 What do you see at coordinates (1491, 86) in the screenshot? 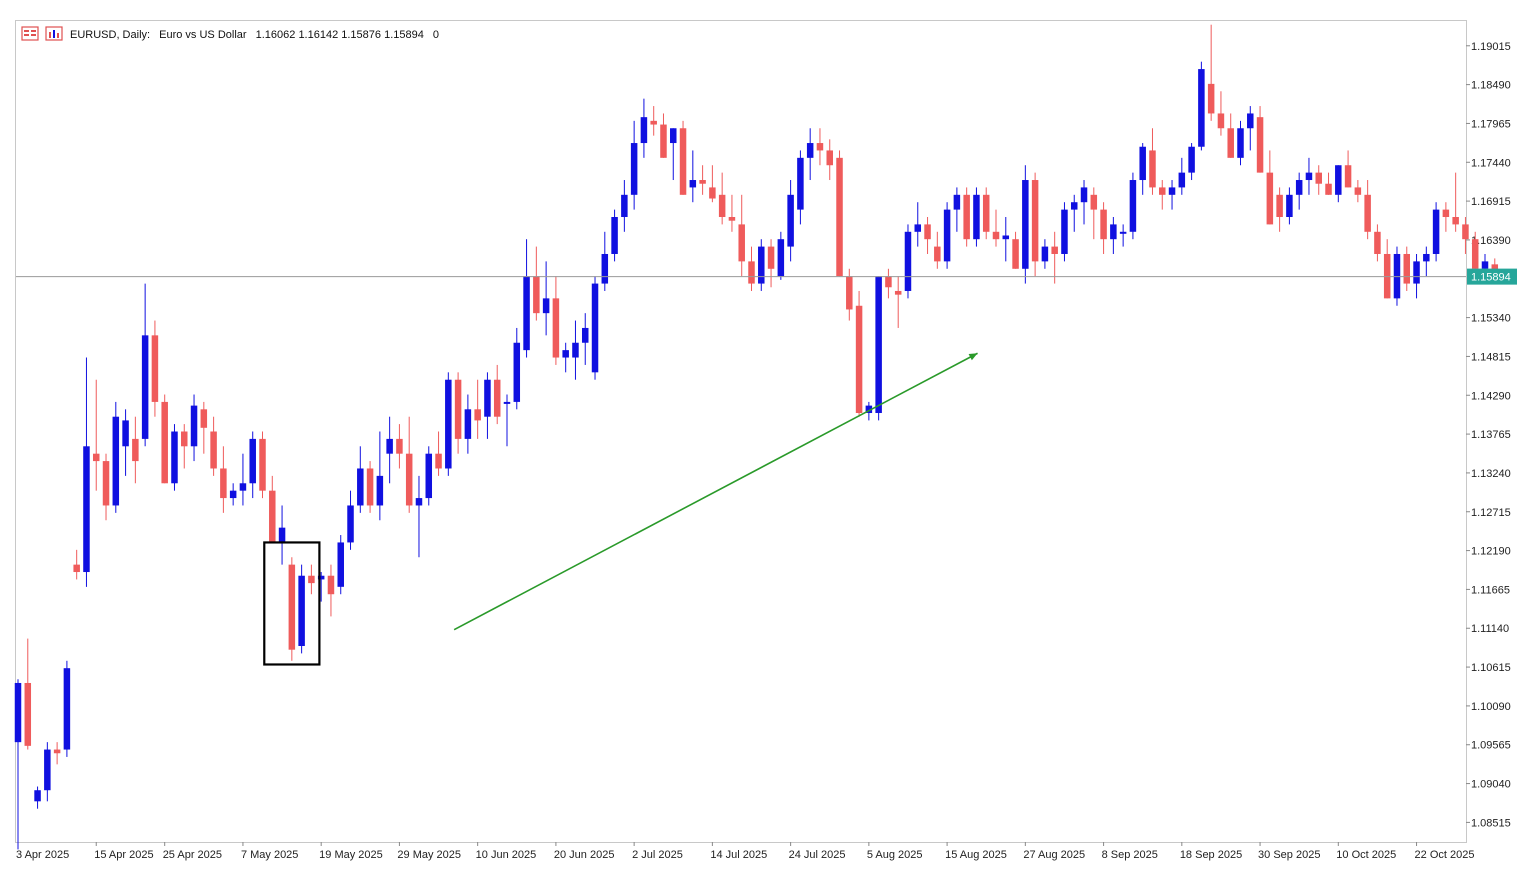
I see `y-tick-label: 1.18490` at bounding box center [1491, 86].